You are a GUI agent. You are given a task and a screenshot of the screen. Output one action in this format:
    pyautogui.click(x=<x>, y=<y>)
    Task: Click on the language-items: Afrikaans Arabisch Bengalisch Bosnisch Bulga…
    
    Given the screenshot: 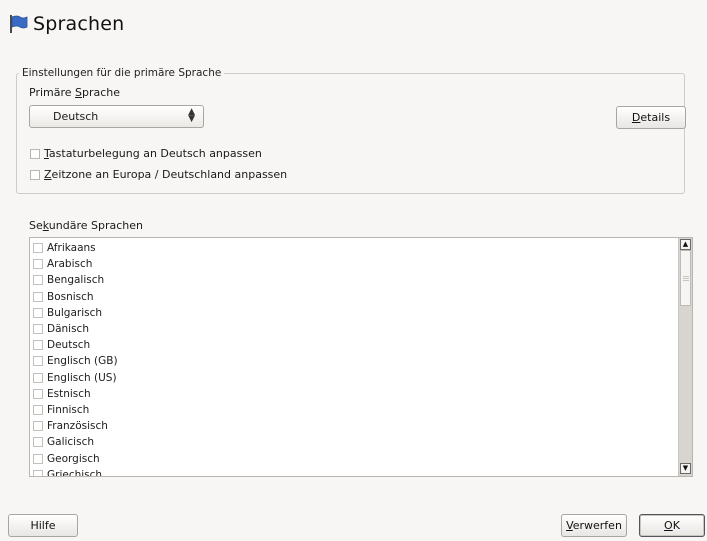 What is the action you would take?
    pyautogui.click(x=75, y=358)
    